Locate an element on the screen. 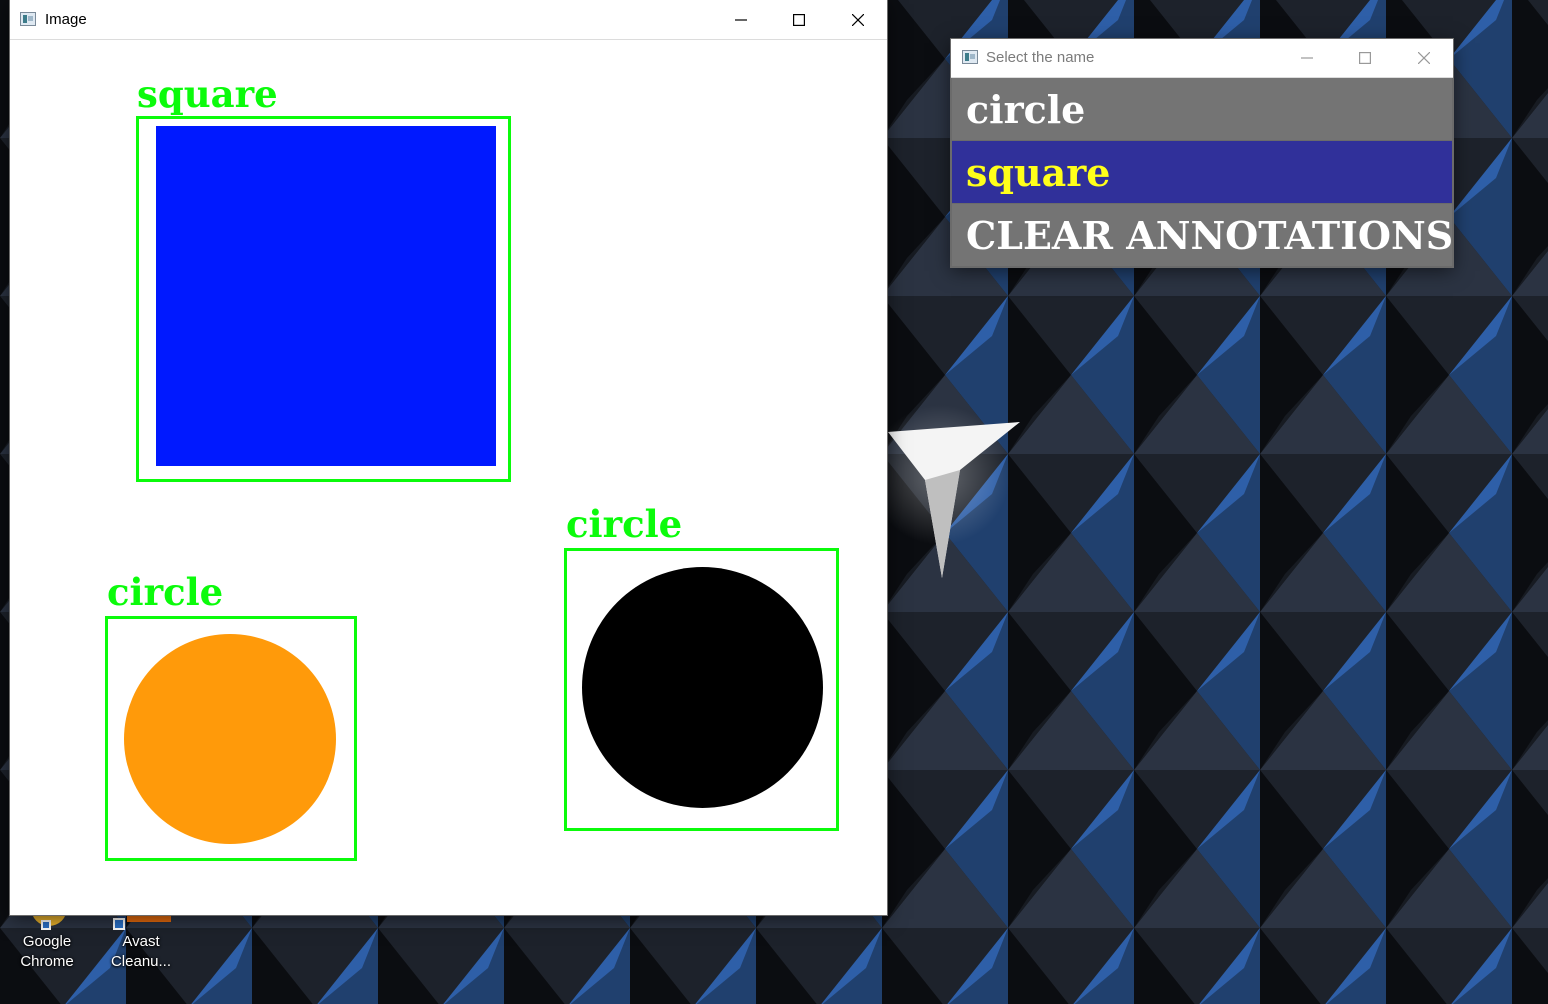  annotation-label-square: square is located at coordinates (207, 94).